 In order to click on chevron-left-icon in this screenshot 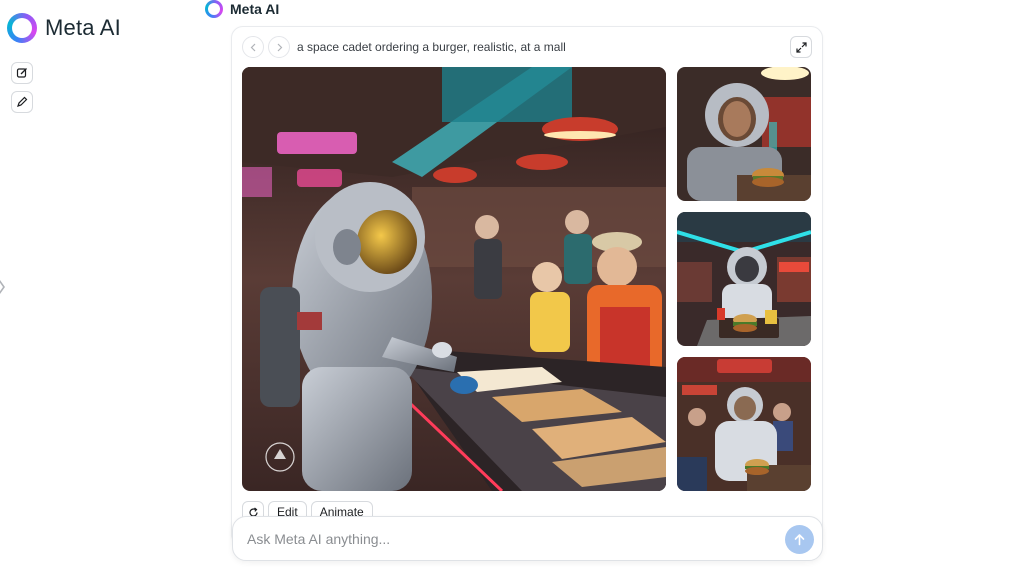, I will do `click(252, 47)`.